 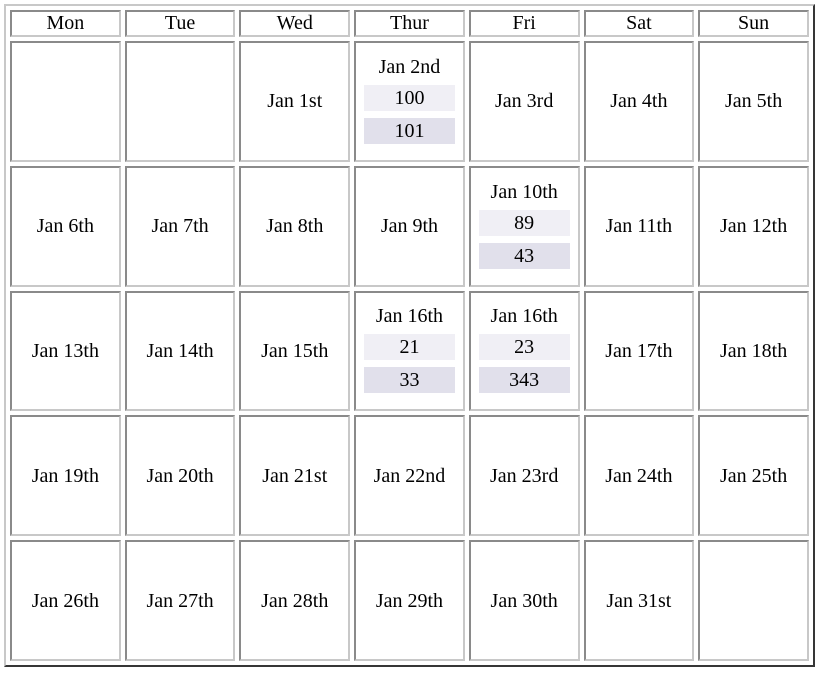 I want to click on day-cell: Jan 8th, so click(x=295, y=226).